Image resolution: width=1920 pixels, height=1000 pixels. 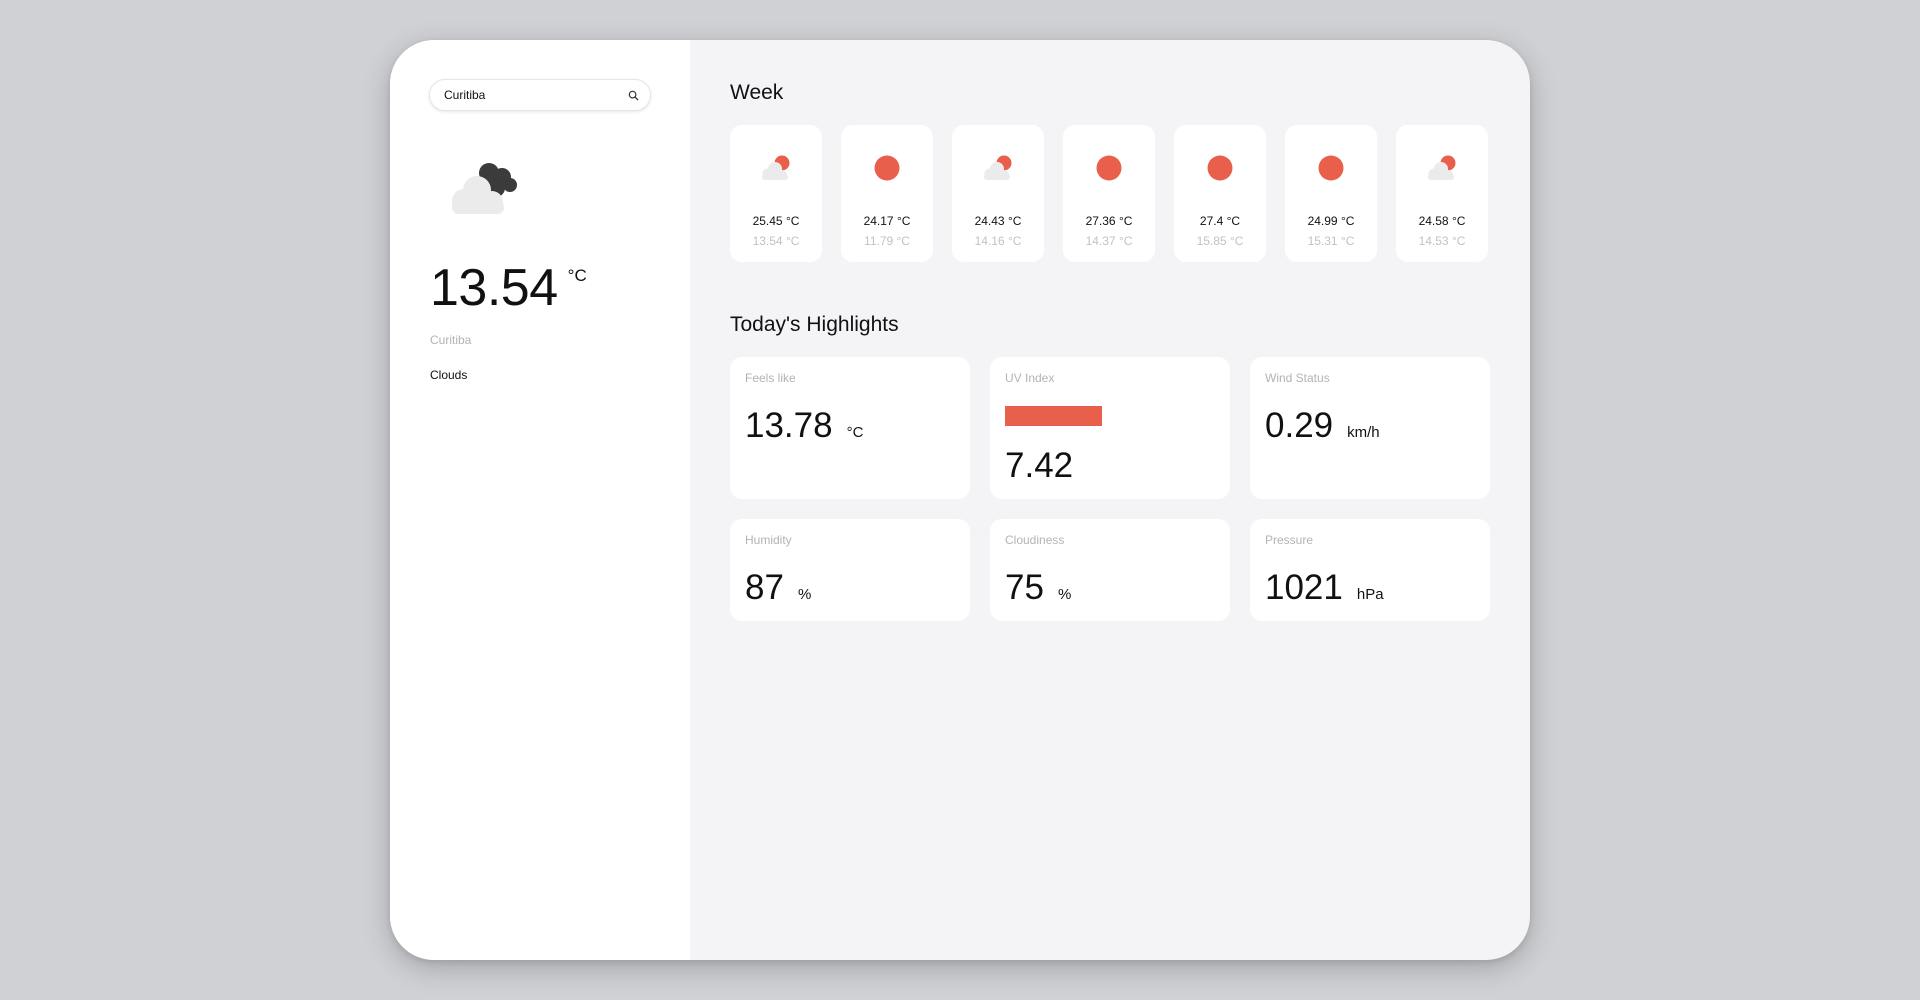 I want to click on day-min-temperature: 13.54 °C, so click(x=776, y=241).